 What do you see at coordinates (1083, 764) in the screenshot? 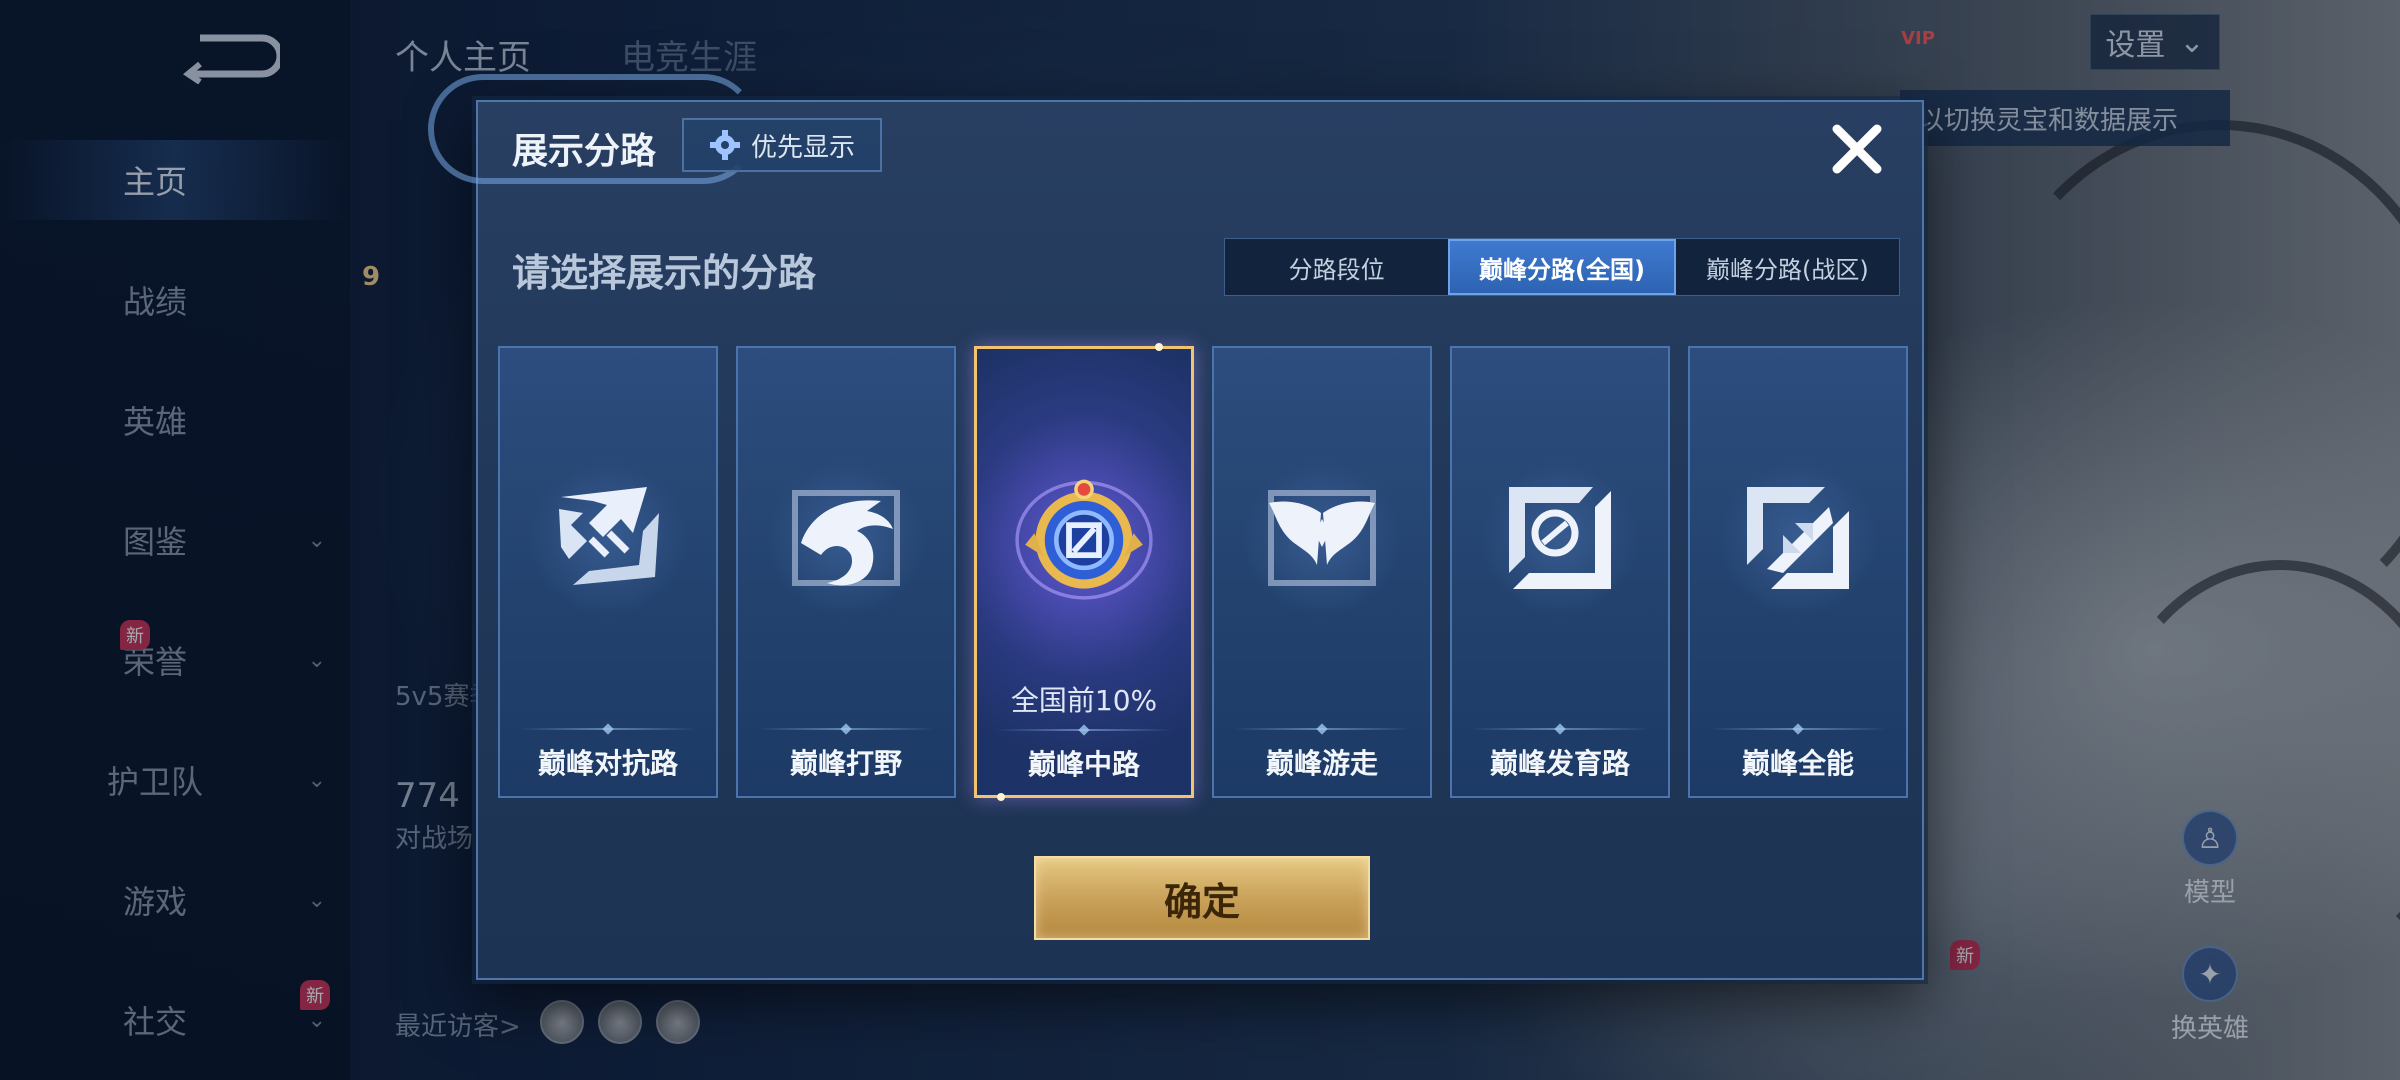
I see `lane-card-label: 巅峰中路` at bounding box center [1083, 764].